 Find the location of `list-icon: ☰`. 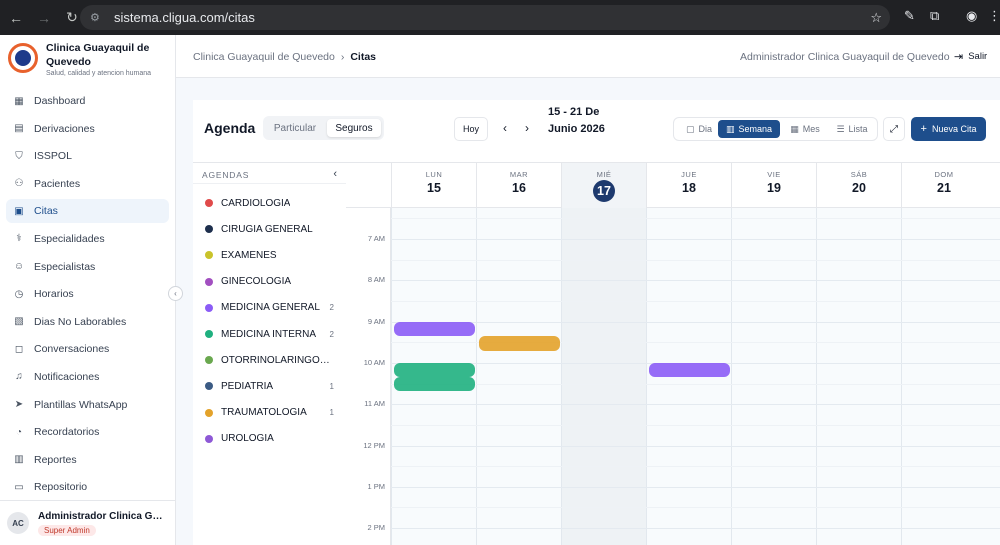

list-icon: ☰ is located at coordinates (840, 128).